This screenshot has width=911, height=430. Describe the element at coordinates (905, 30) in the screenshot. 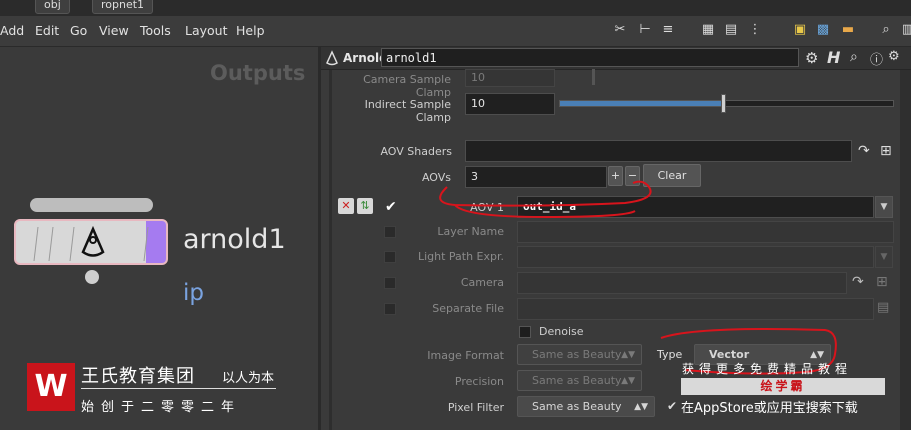

I see `pane-icon: ▥` at that location.